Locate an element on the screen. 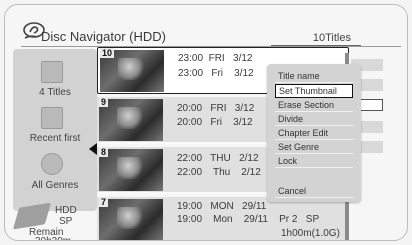 The height and width of the screenshot is (245, 412). title-duration: 1h00m(1.0G) is located at coordinates (310, 233).